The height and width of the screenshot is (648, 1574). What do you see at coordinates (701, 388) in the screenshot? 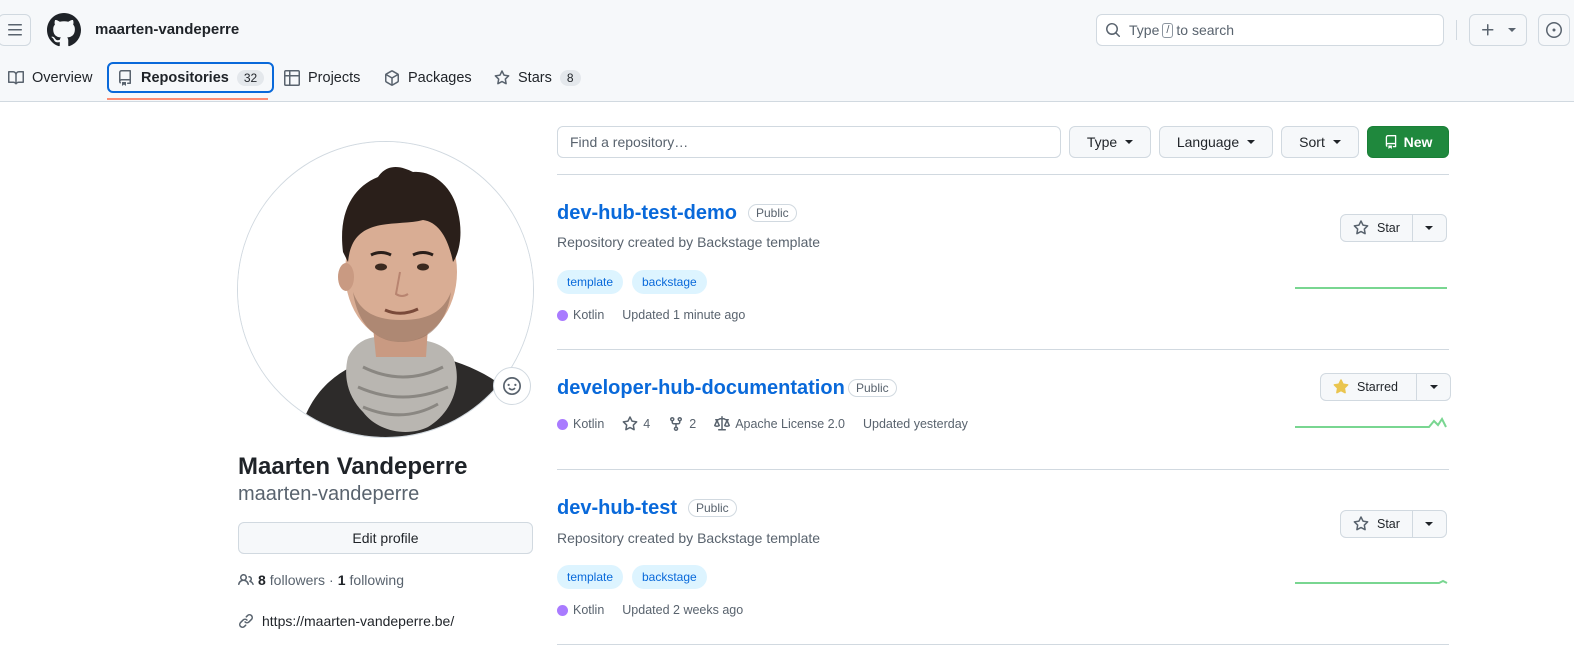
I see `repo-name-link: developer-hub-documentation` at bounding box center [701, 388].